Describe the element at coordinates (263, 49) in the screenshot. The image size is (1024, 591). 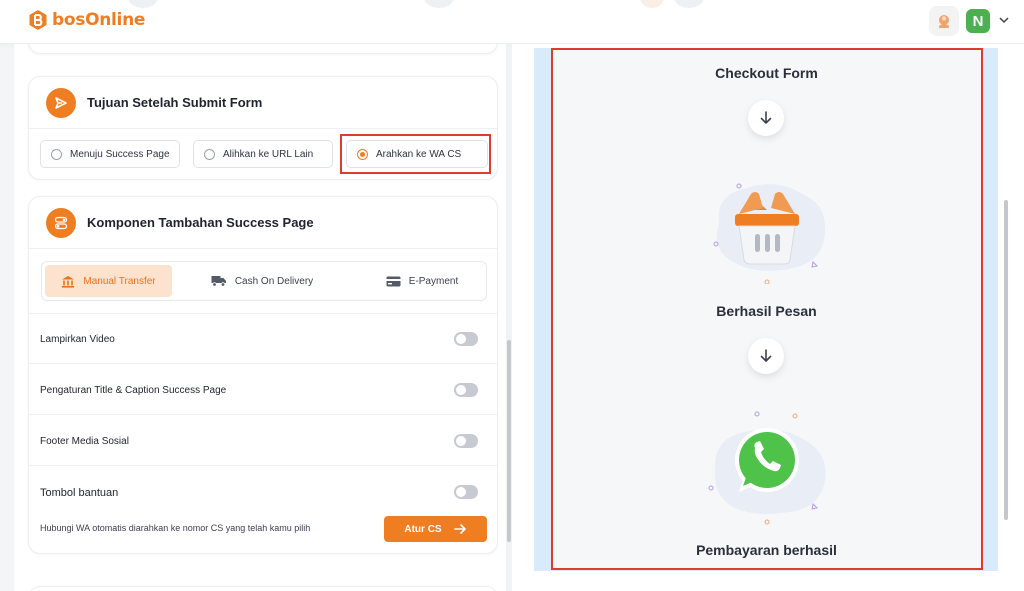
I see `previous-card` at that location.